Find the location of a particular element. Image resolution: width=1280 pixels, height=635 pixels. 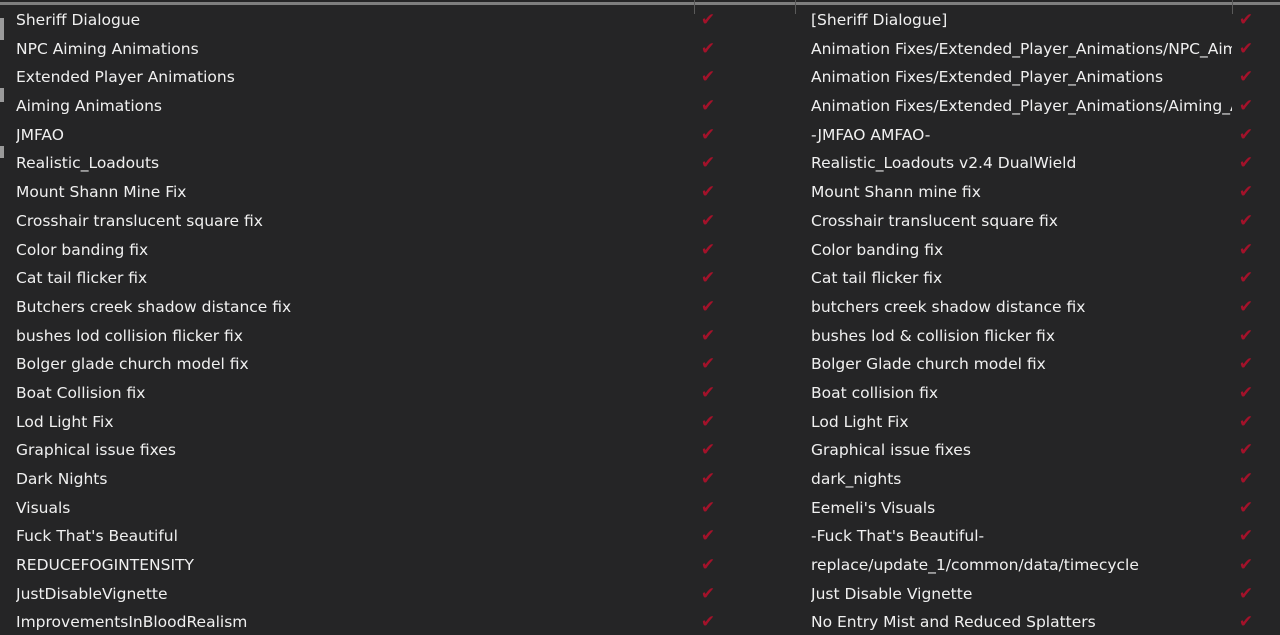

mod-name-cell: Aiming Animations is located at coordinates (89, 106).